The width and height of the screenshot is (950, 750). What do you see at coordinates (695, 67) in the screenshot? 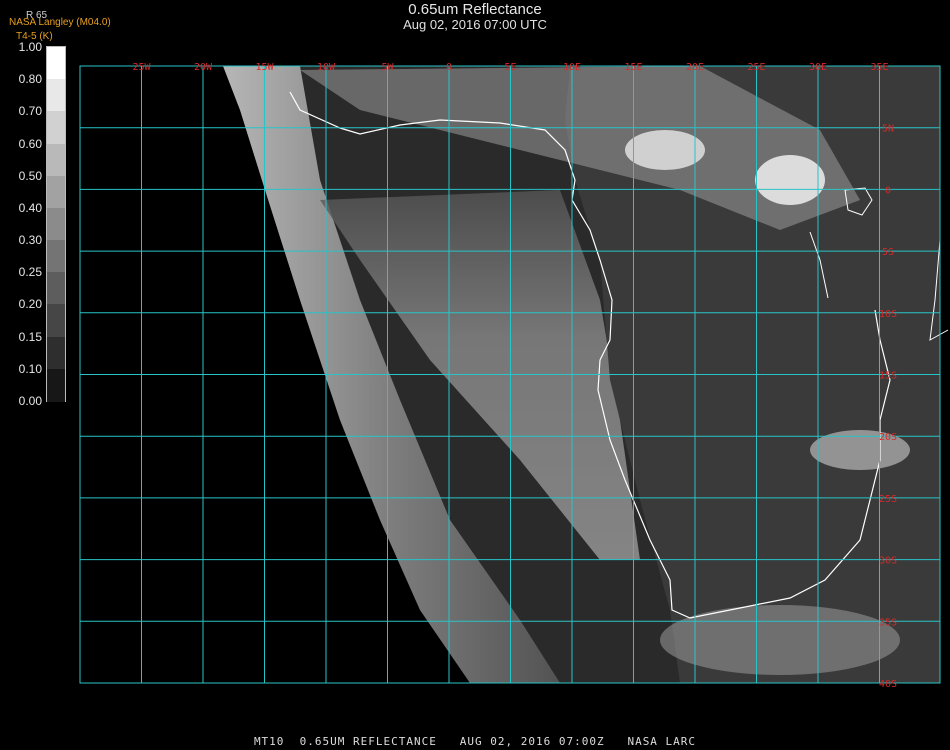
I see `longitude-label: 20E` at bounding box center [695, 67].